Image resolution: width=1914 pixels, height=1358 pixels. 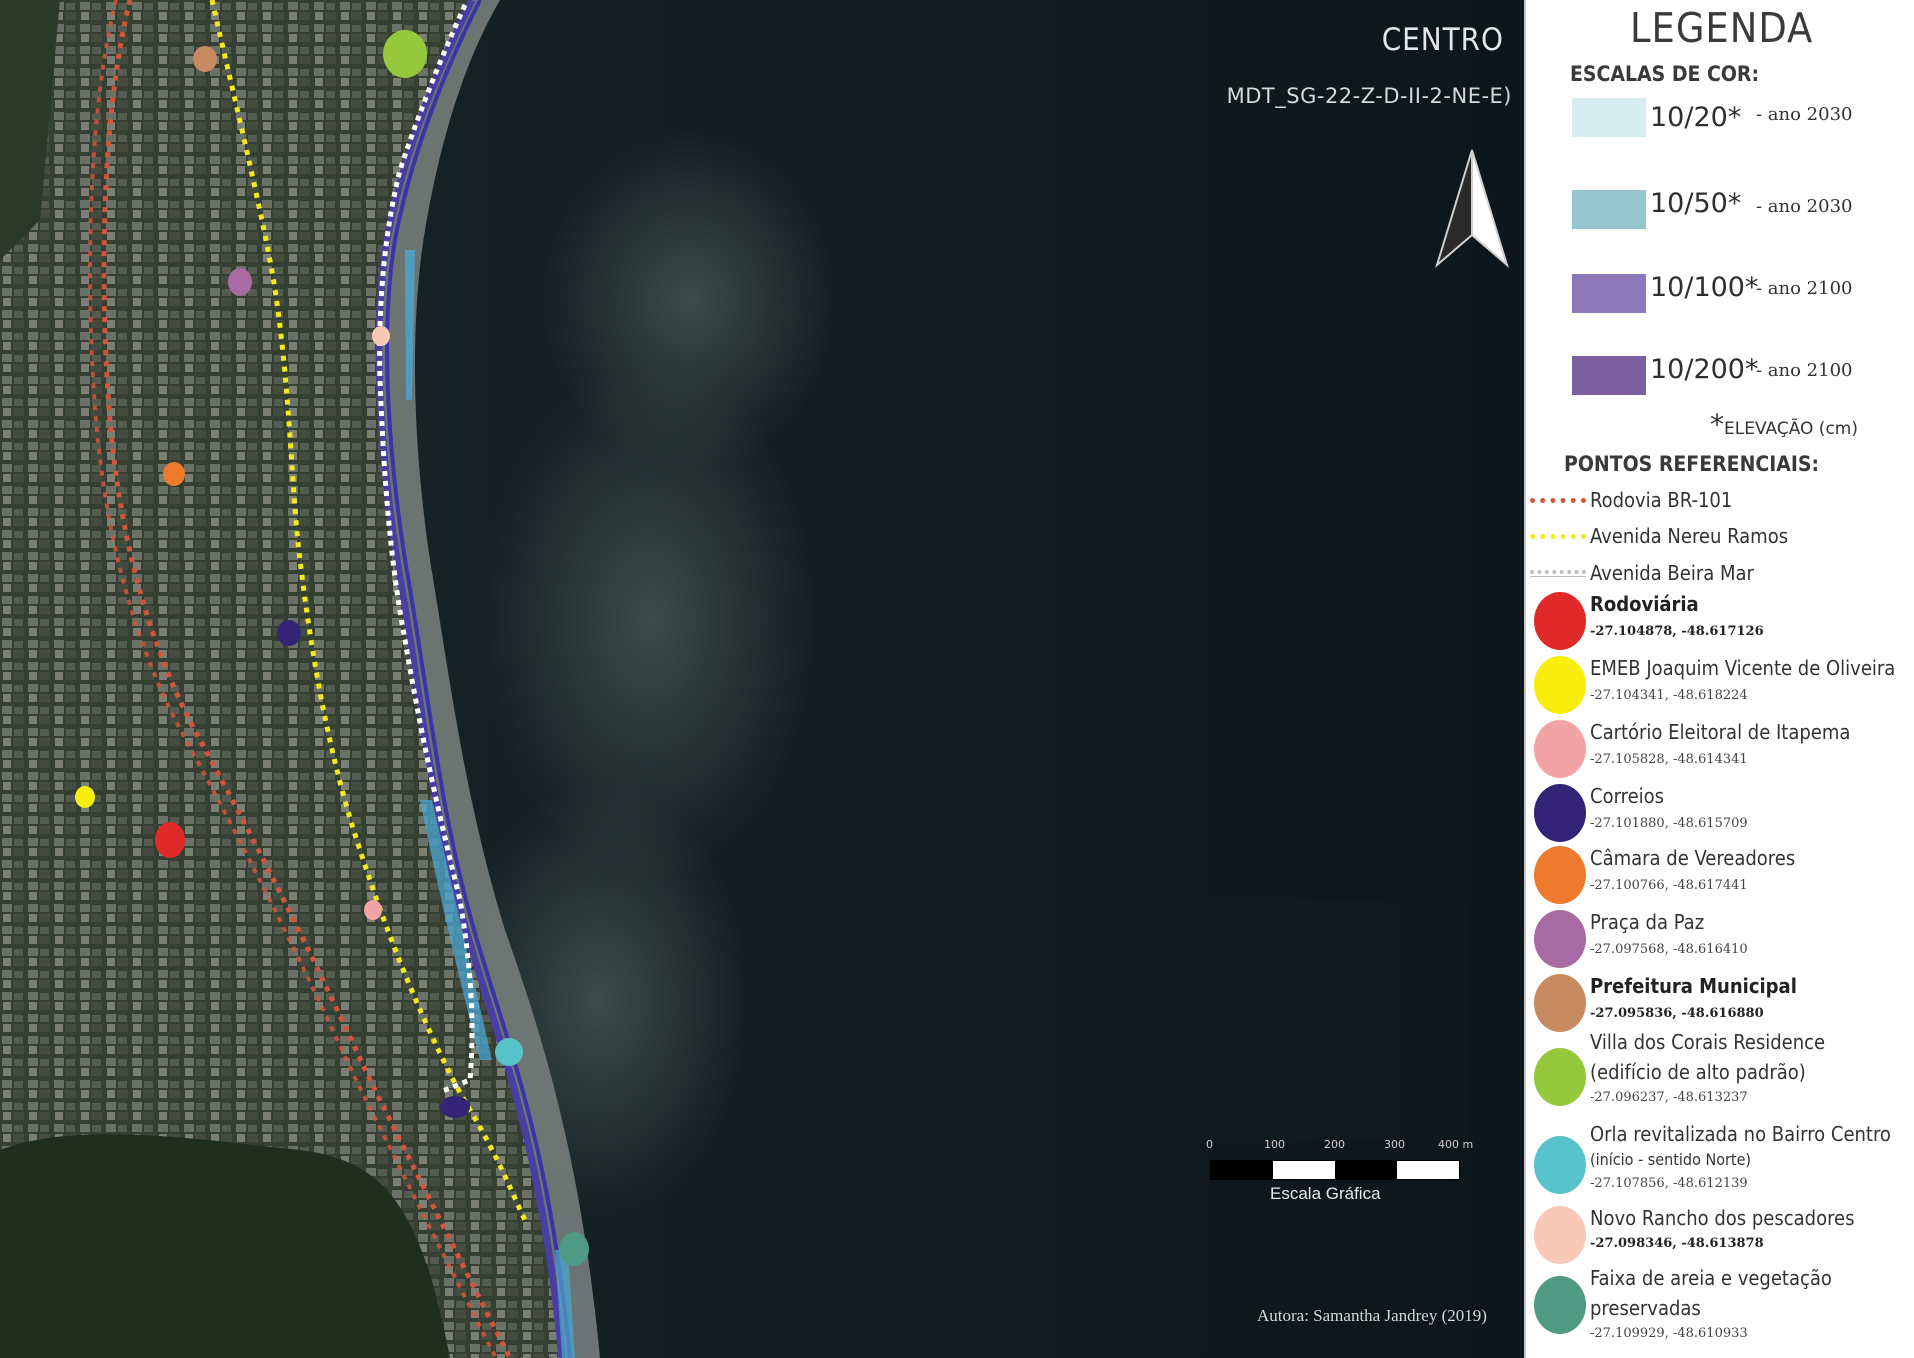 What do you see at coordinates (1722, 1218) in the screenshot?
I see `point-name: Novo Rancho dos pescadores` at bounding box center [1722, 1218].